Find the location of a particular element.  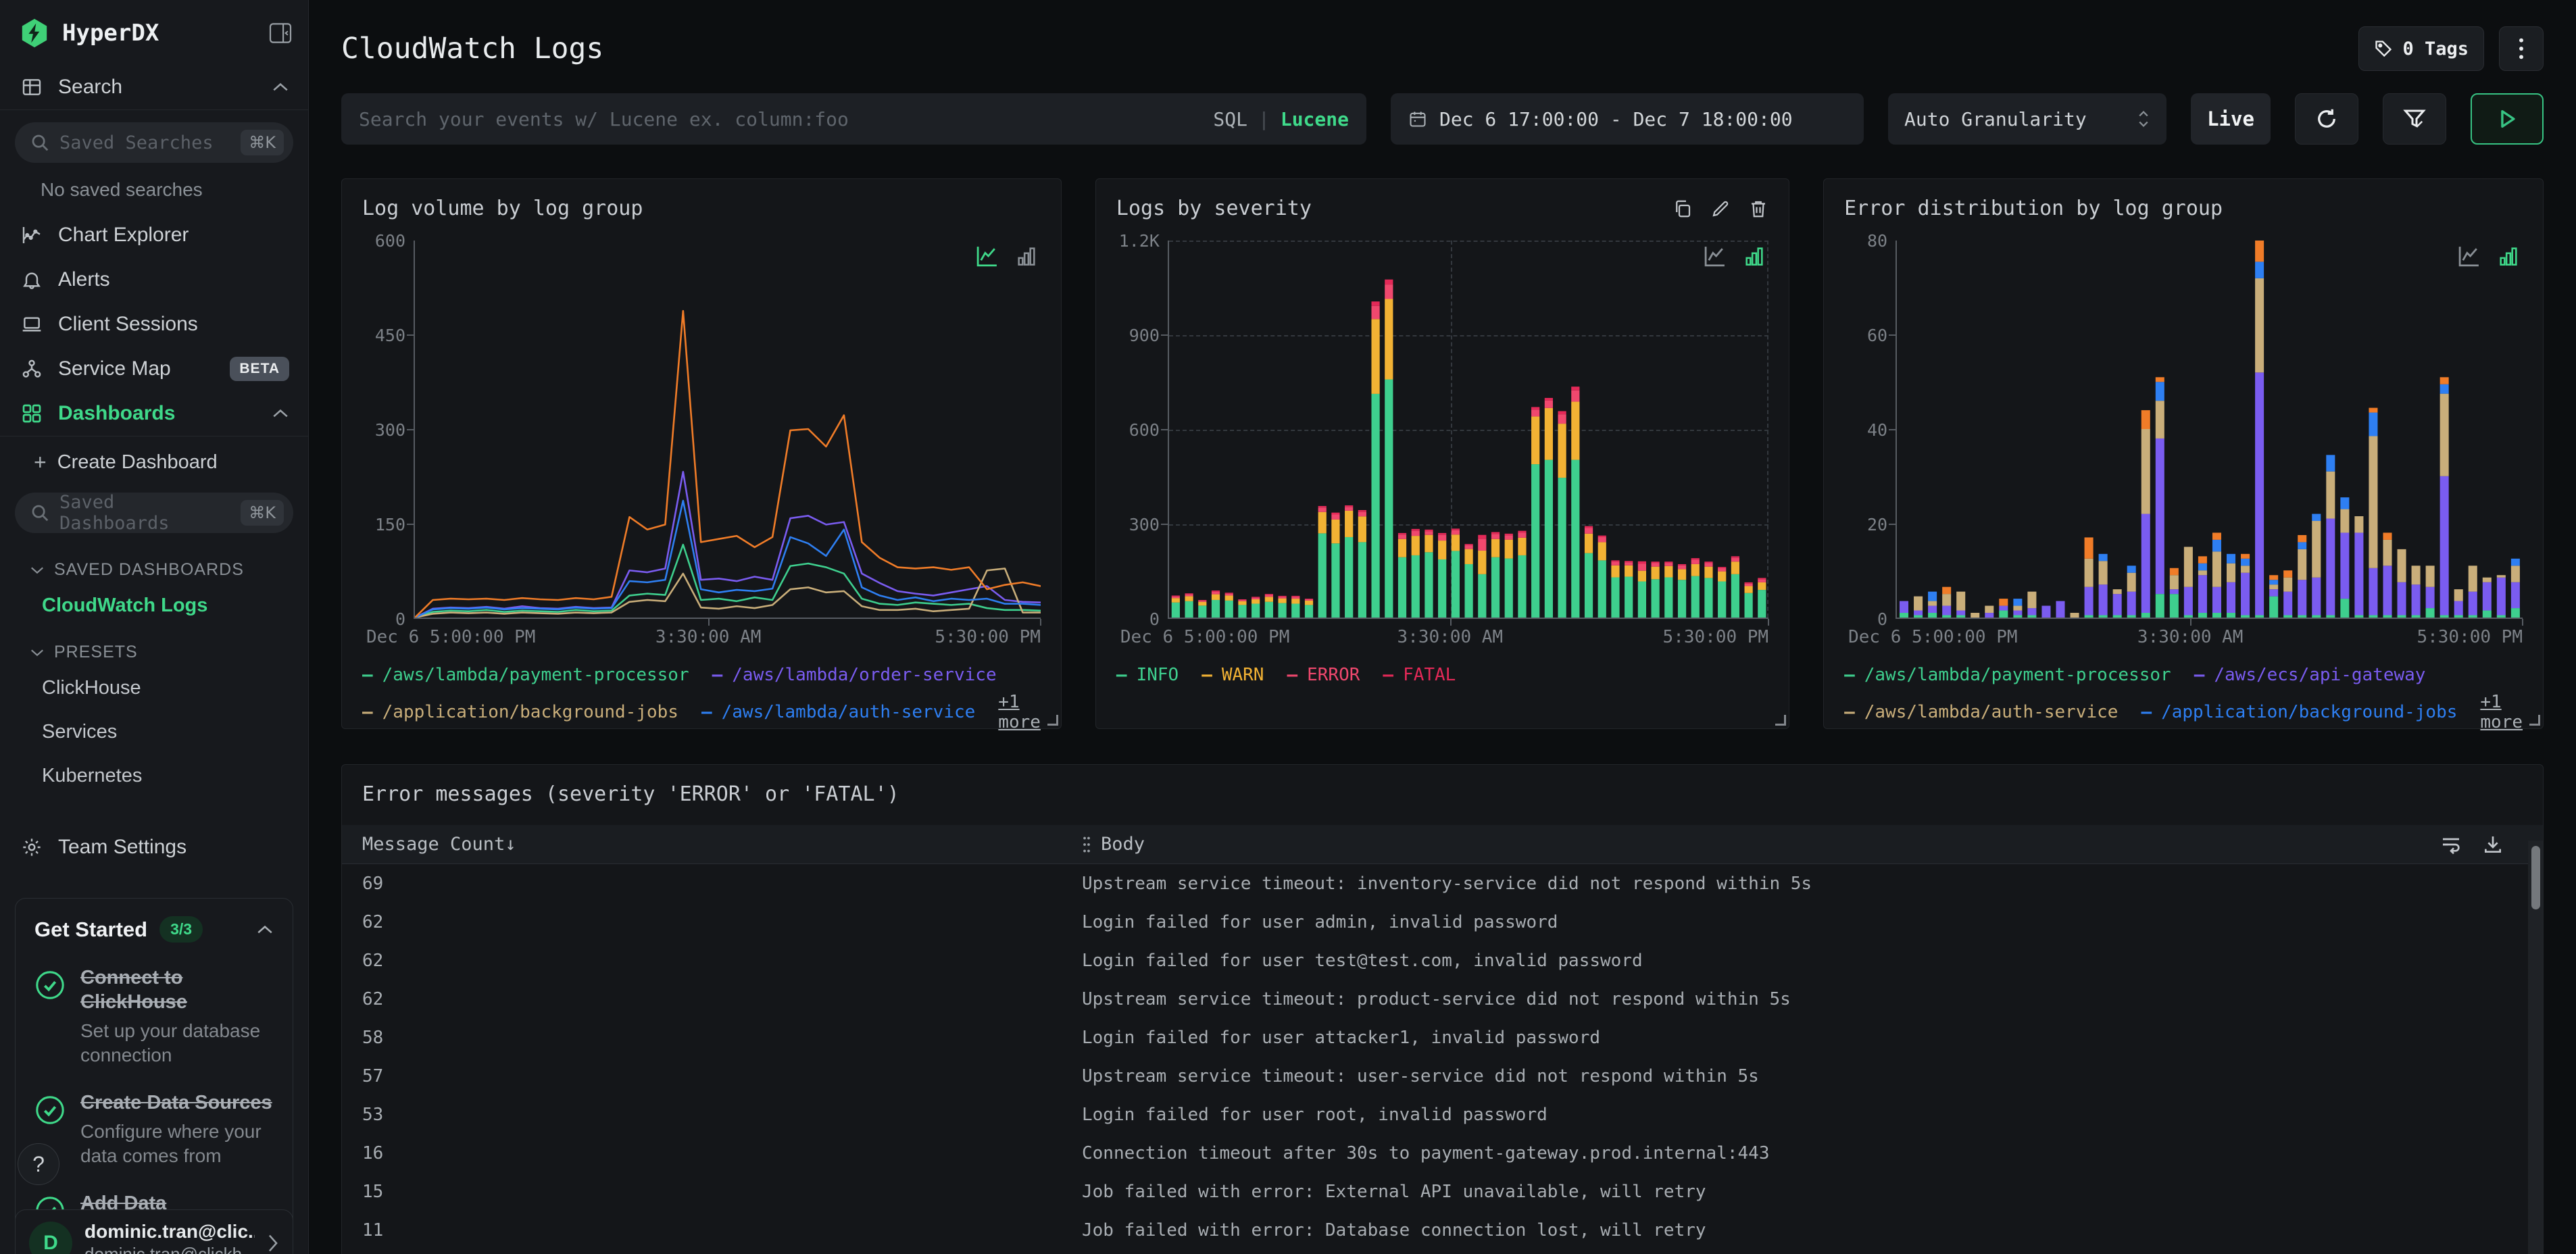

create-dashboard-button: + Create Dashboard is located at coordinates (154, 458).